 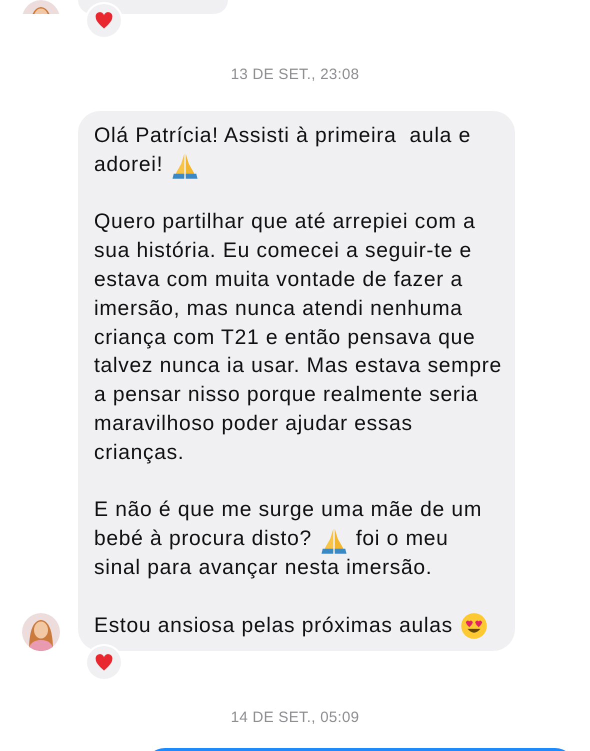 I want to click on timestamp: 14 DE SET., 05:09, so click(x=295, y=718).